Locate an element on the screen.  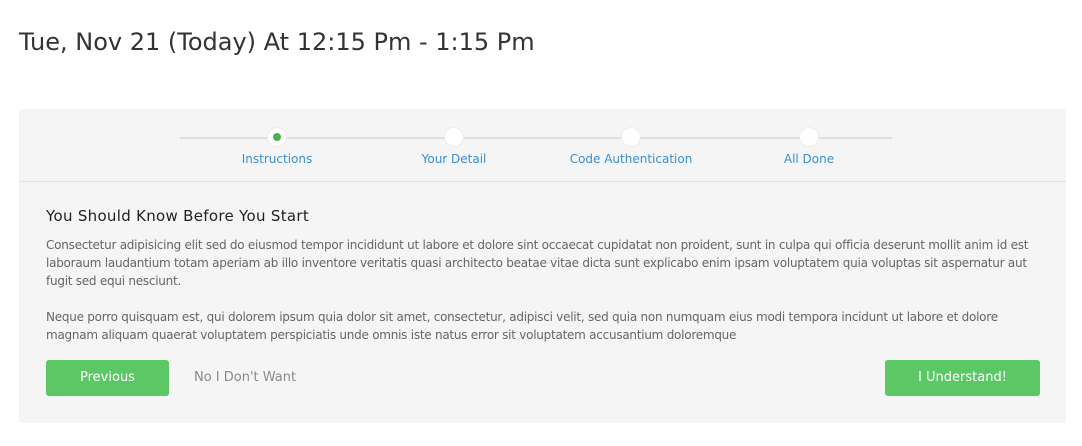
previous-button: Previous is located at coordinates (107, 378).